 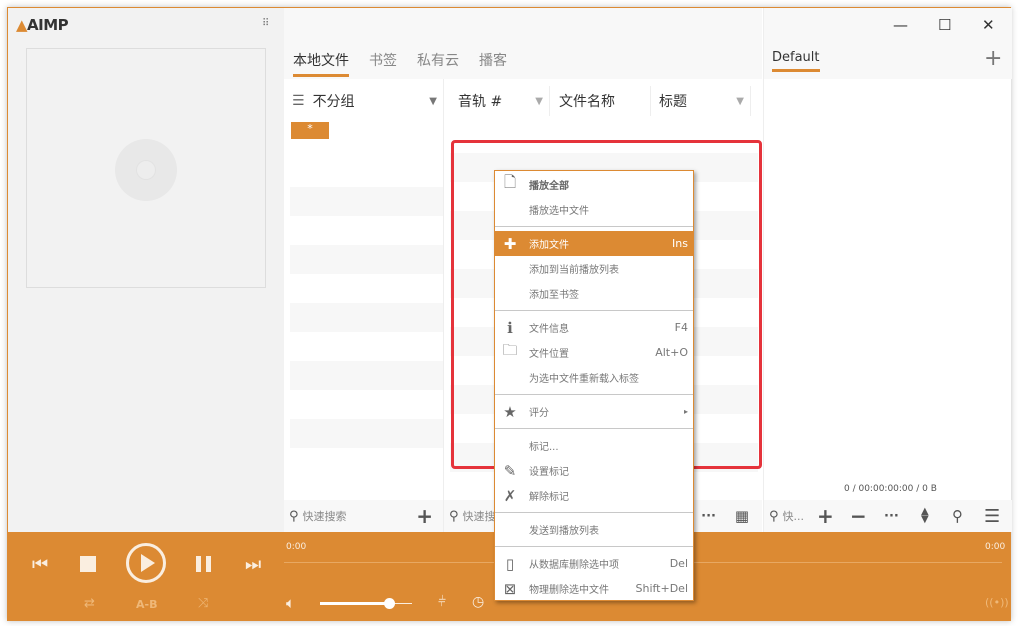 I want to click on total-time: 0:00, so click(x=995, y=547).